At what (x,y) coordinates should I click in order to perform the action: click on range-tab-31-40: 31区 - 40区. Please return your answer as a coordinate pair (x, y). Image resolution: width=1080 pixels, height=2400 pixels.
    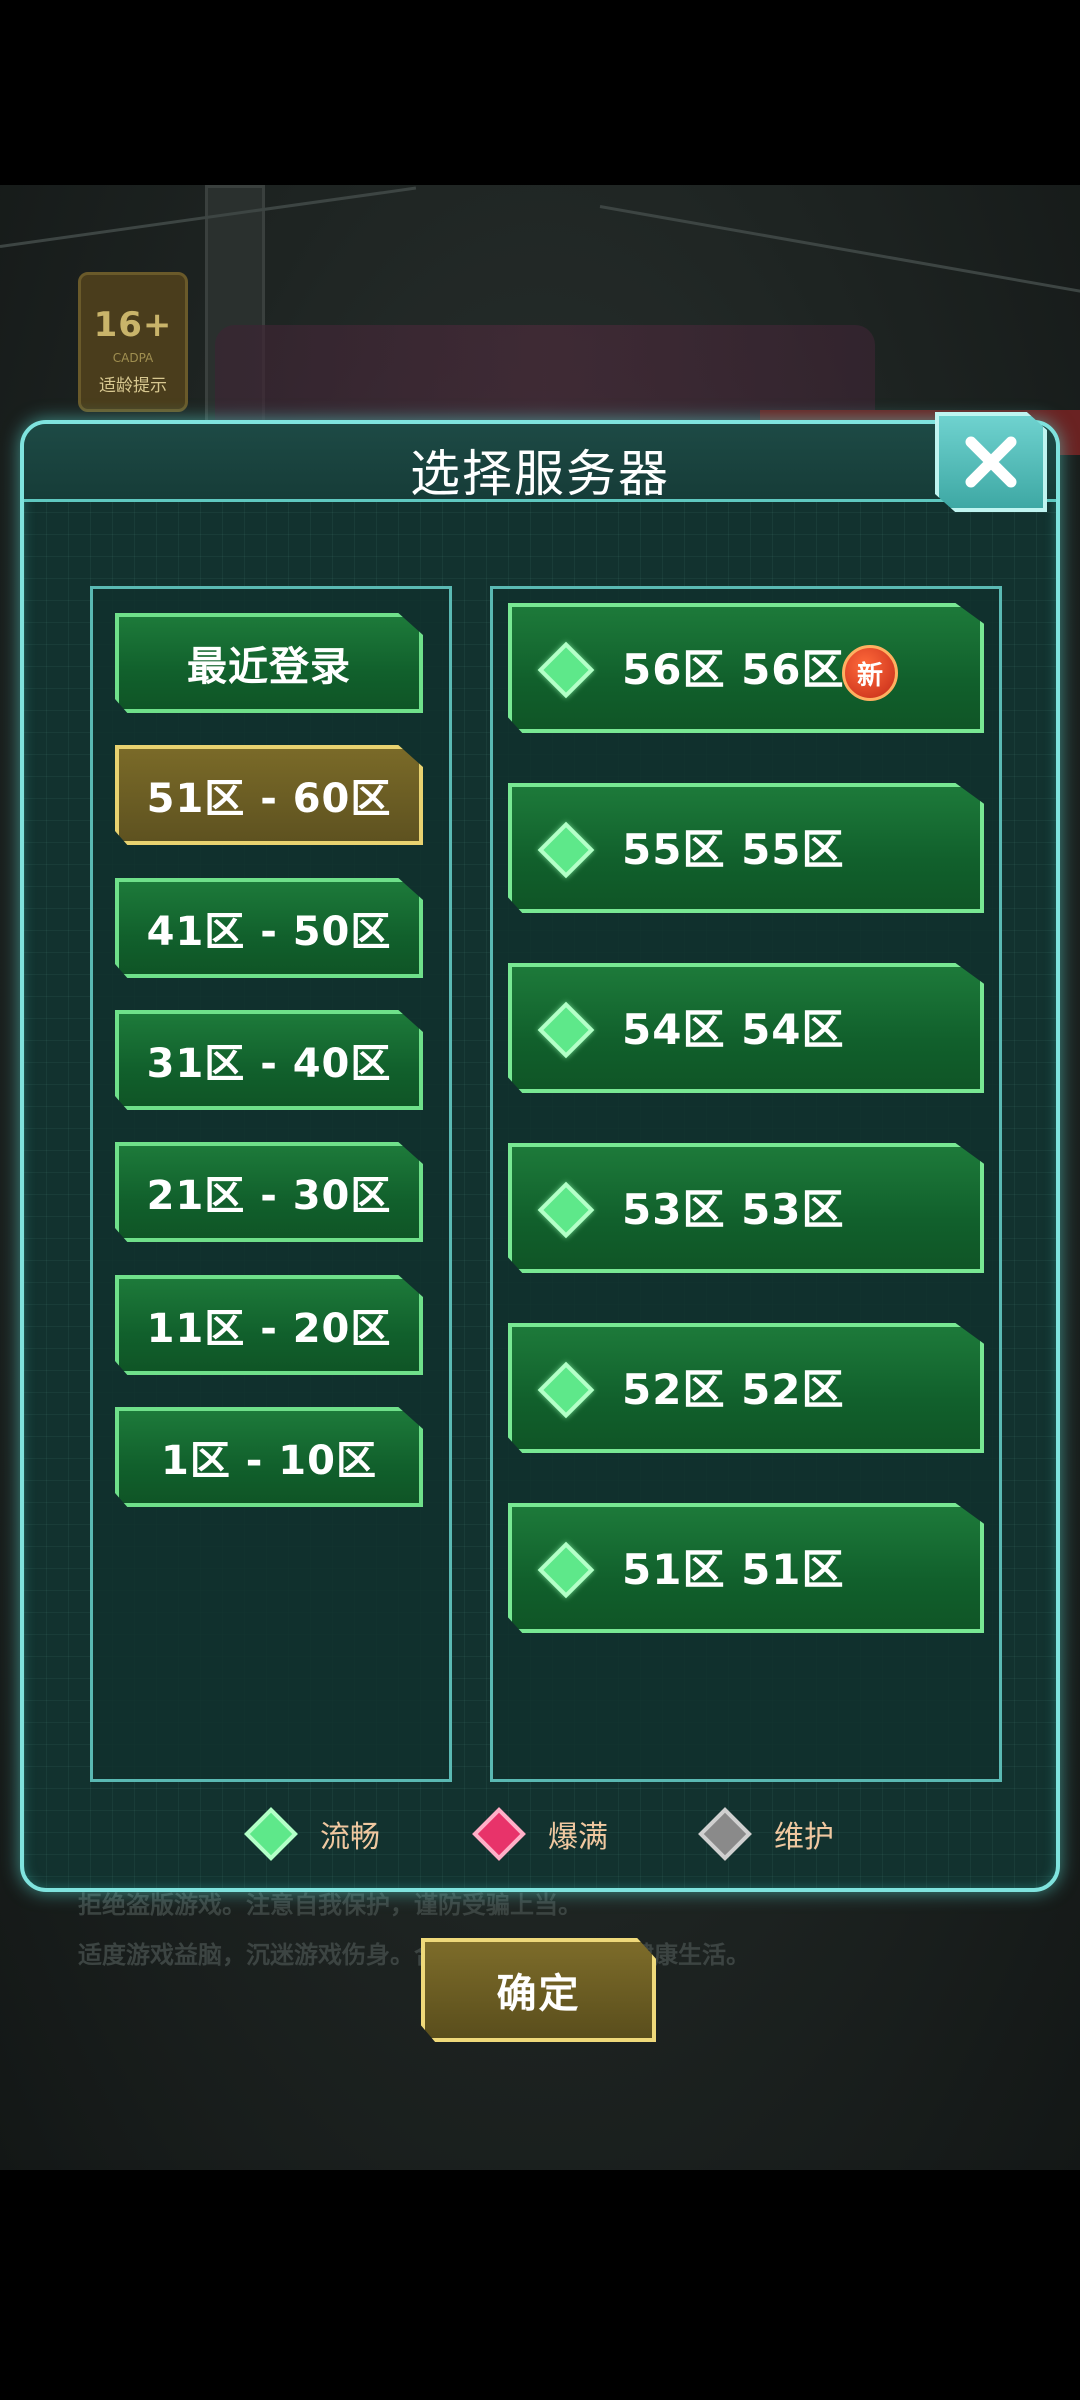
    Looking at the image, I should click on (269, 1060).